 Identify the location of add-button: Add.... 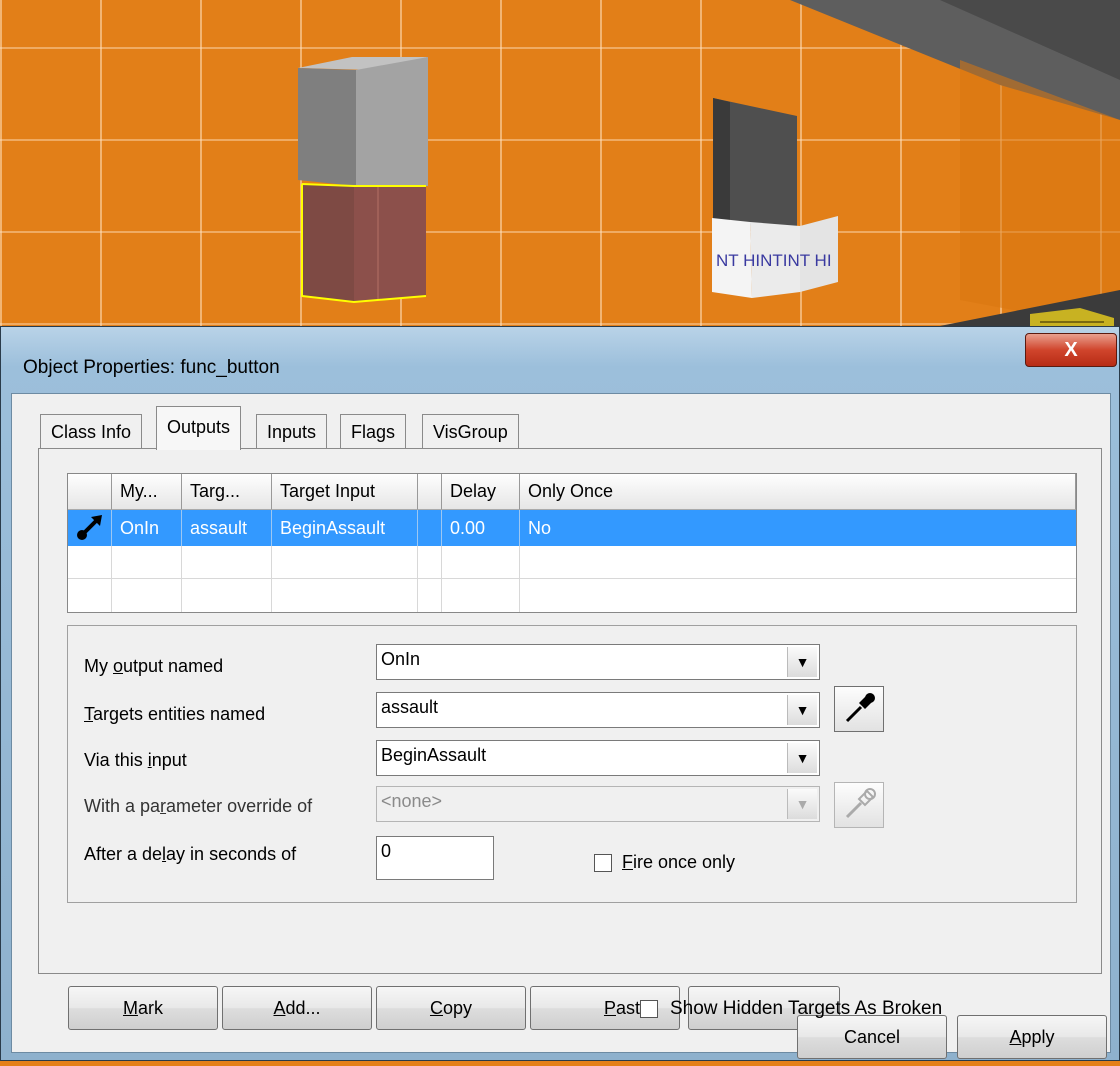
(297, 1008).